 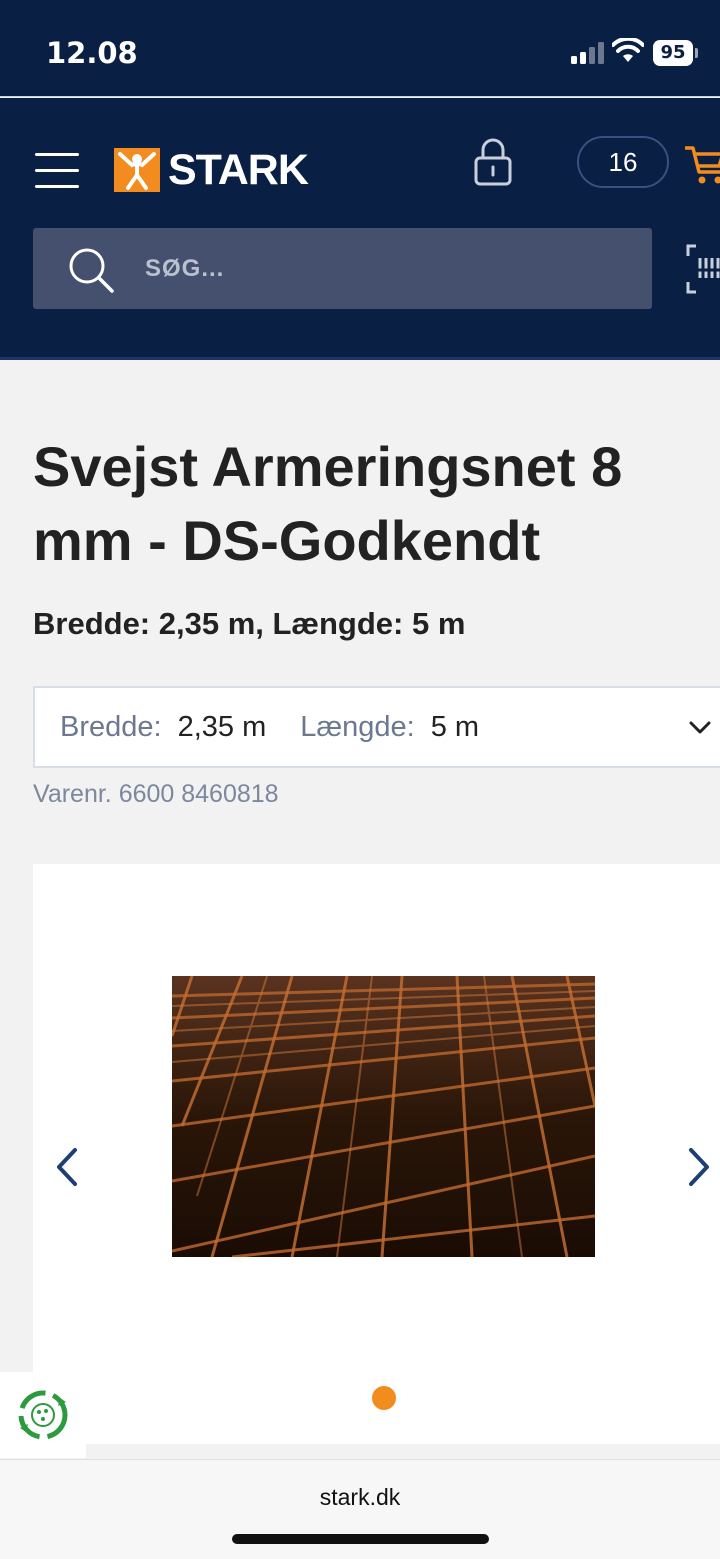 I want to click on chevron-down-icon, so click(x=700, y=727).